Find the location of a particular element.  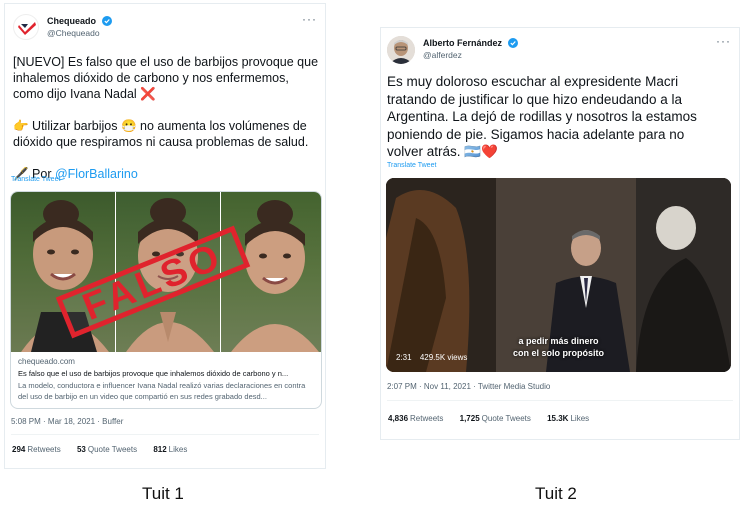

chequeado-avatar is located at coordinates (26, 27).